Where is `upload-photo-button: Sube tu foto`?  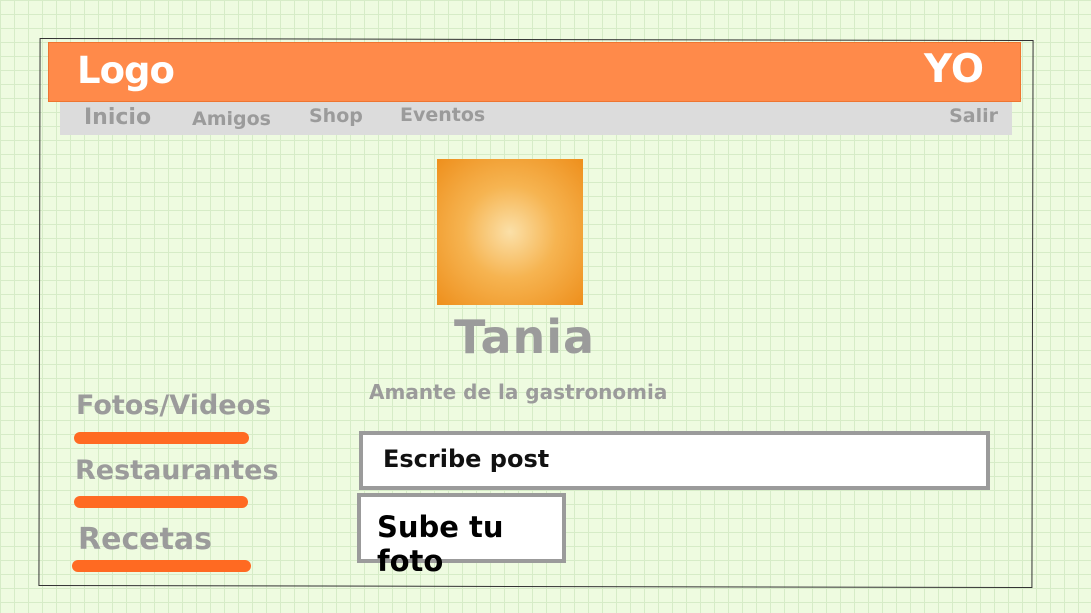 upload-photo-button: Sube tu foto is located at coordinates (461, 535).